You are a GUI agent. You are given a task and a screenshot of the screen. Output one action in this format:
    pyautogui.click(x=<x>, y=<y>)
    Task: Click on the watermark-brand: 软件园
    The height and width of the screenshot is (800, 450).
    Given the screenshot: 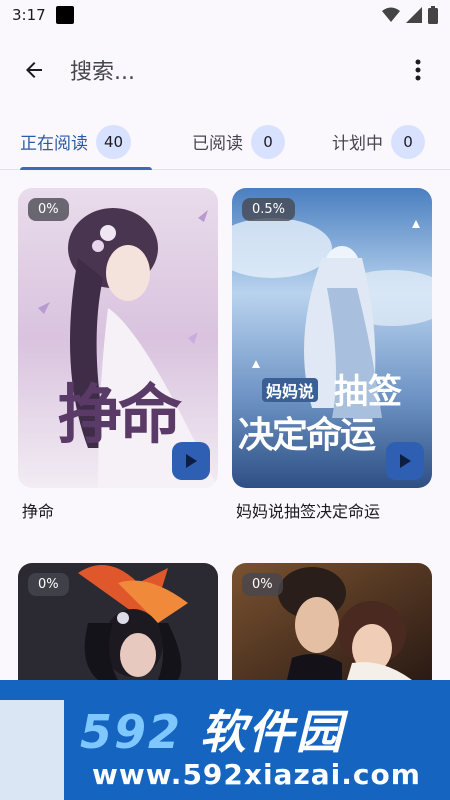 What is the action you would take?
    pyautogui.click(x=272, y=732)
    